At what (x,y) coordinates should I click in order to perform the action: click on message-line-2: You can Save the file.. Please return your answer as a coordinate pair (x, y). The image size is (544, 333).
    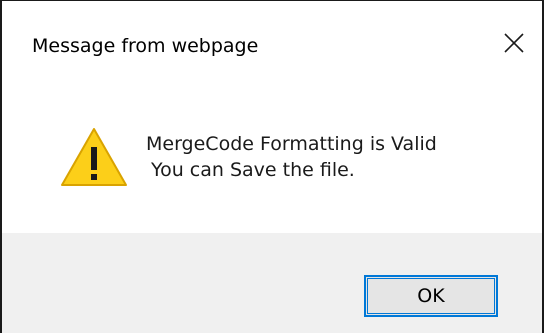
    Looking at the image, I should click on (253, 170).